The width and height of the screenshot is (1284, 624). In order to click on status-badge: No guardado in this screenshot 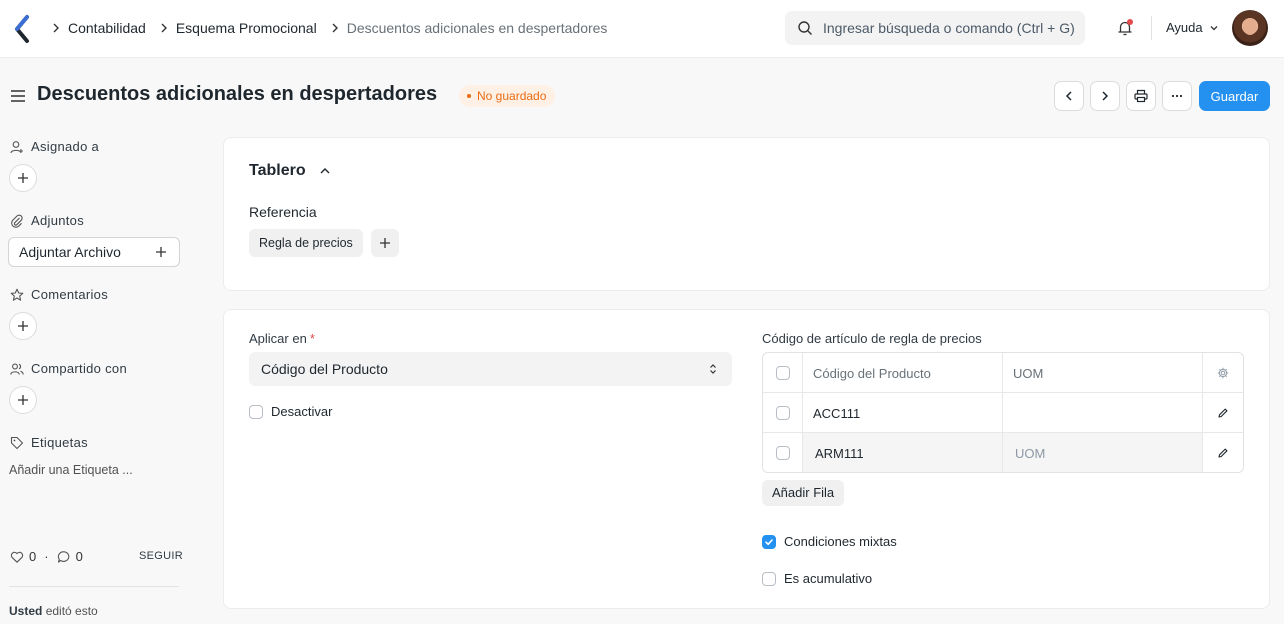, I will do `click(507, 96)`.